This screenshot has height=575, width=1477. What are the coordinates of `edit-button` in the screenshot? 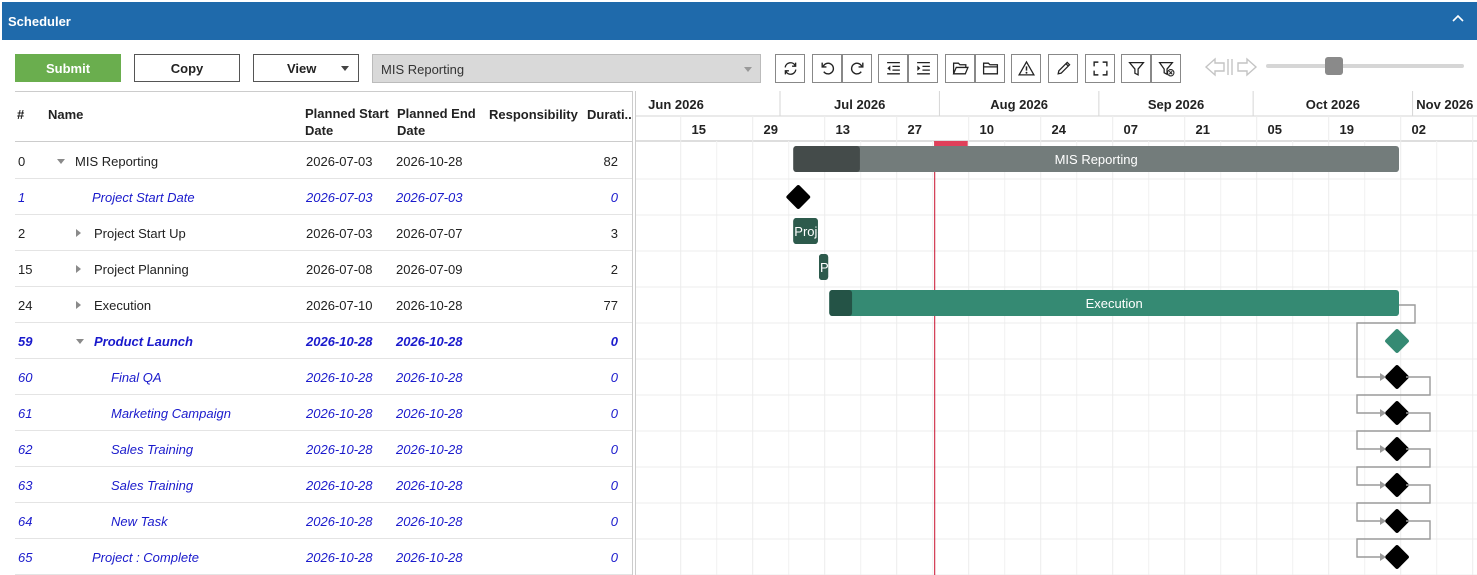 It's located at (1063, 68).